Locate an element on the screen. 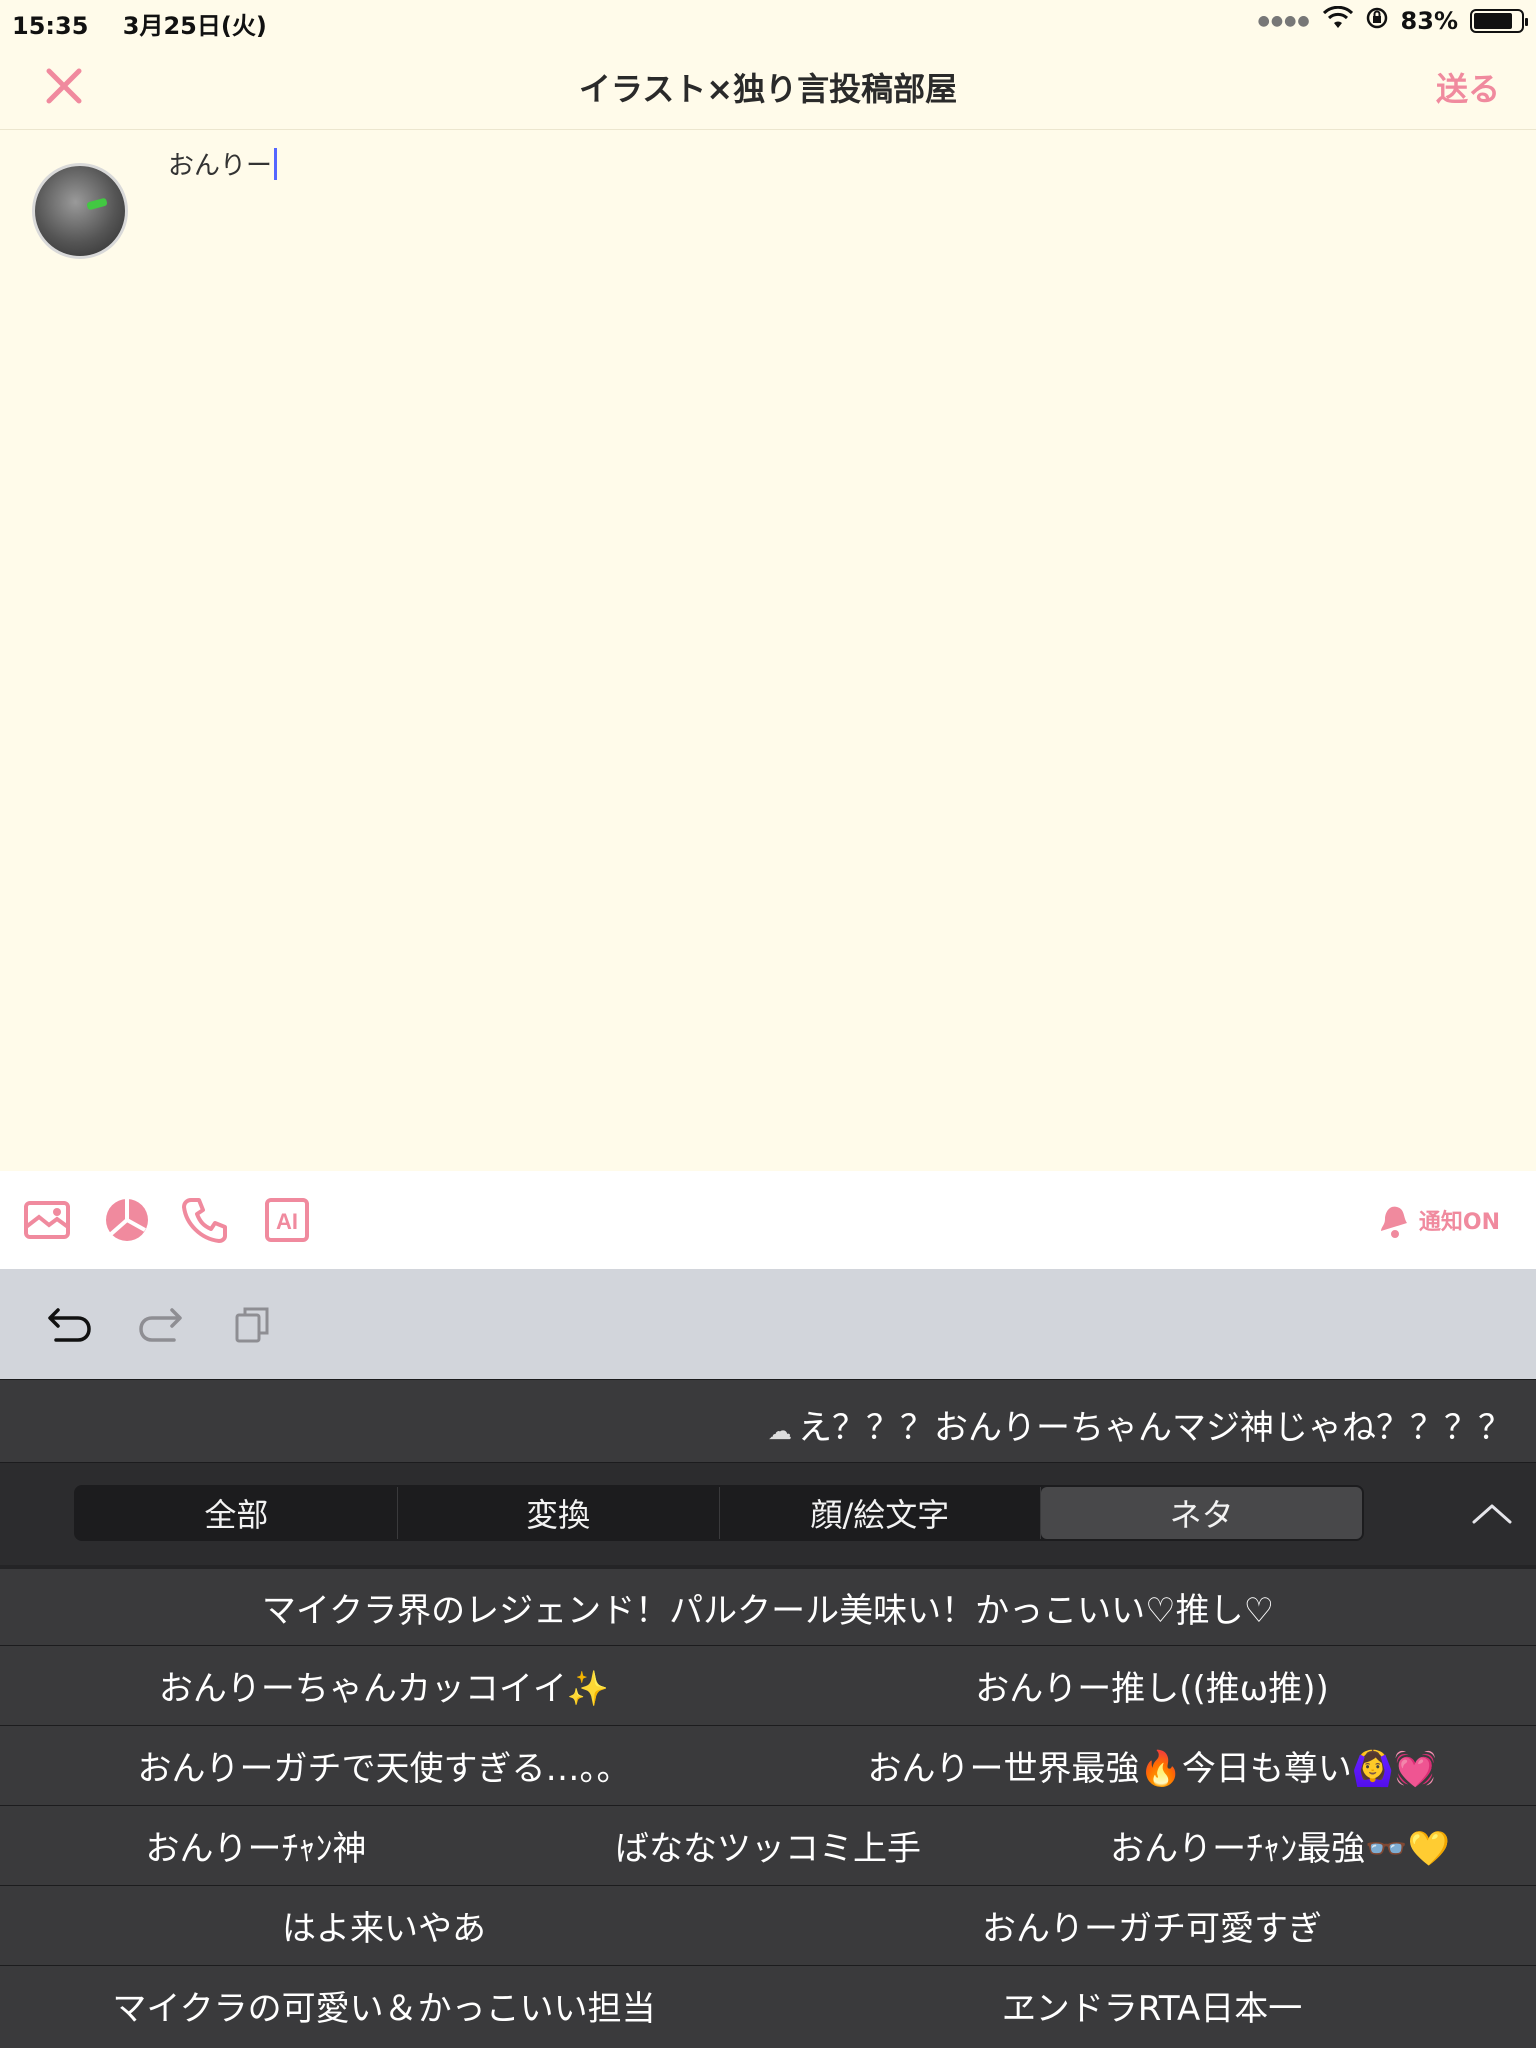 The width and height of the screenshot is (1536, 2048). collapse-button is located at coordinates (1492, 1513).